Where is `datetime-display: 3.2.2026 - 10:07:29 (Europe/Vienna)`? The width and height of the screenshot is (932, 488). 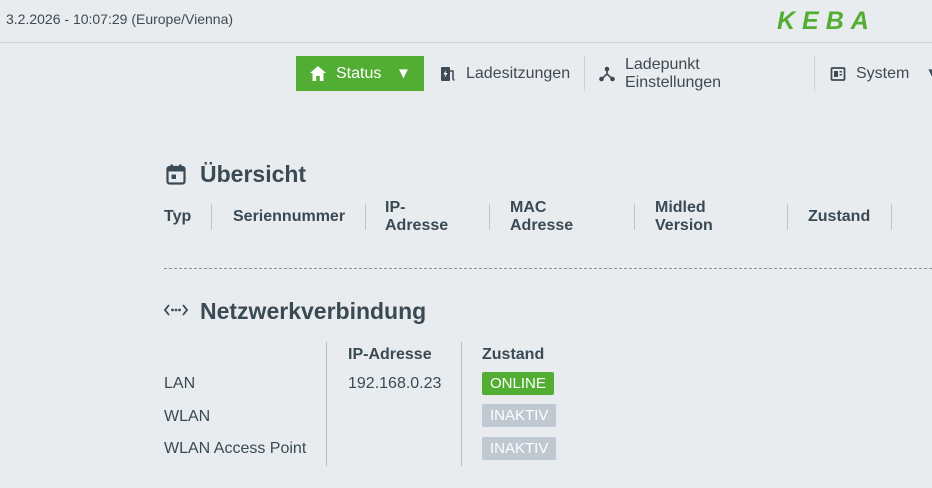
datetime-display: 3.2.2026 - 10:07:29 (Europe/Vienna) is located at coordinates (120, 19).